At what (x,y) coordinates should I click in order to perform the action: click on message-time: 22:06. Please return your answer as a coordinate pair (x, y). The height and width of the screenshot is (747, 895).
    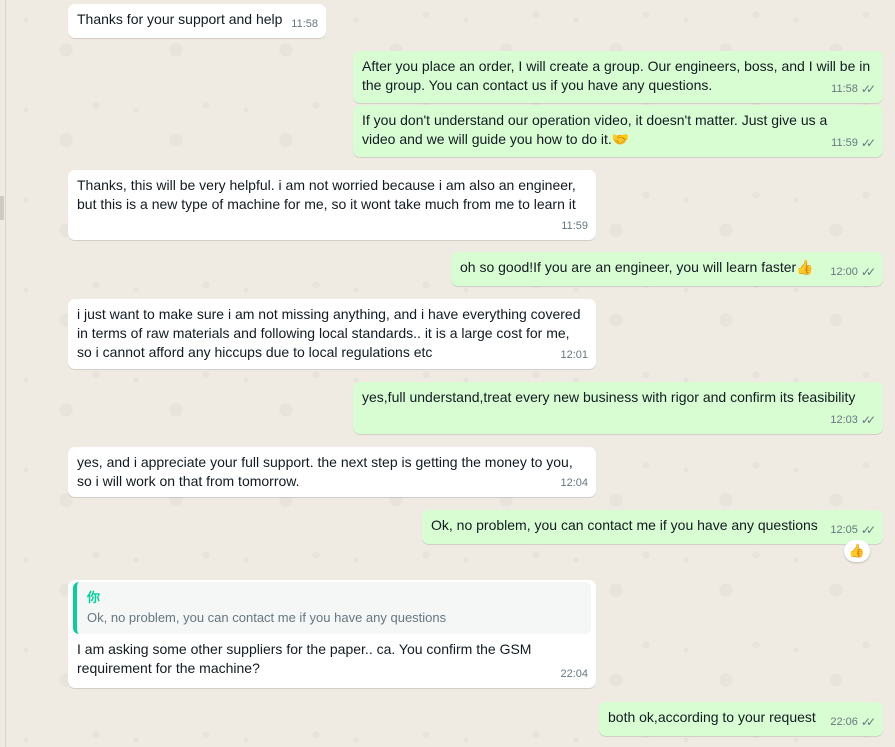
    Looking at the image, I should click on (844, 722).